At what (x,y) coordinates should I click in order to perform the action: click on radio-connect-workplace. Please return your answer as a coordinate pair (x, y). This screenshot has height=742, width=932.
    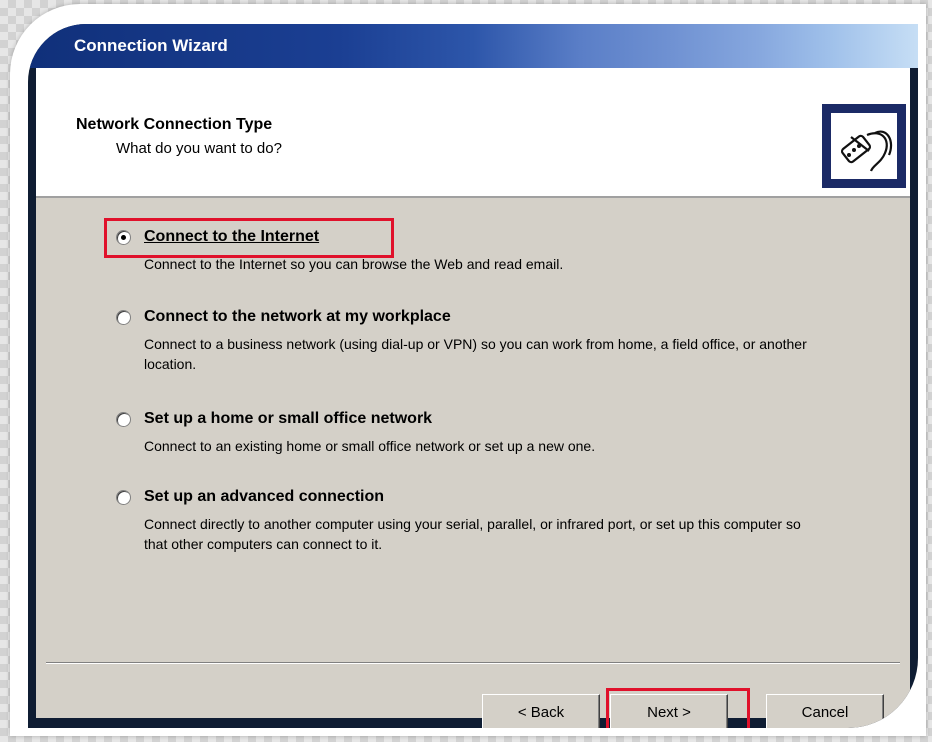
    Looking at the image, I should click on (123, 317).